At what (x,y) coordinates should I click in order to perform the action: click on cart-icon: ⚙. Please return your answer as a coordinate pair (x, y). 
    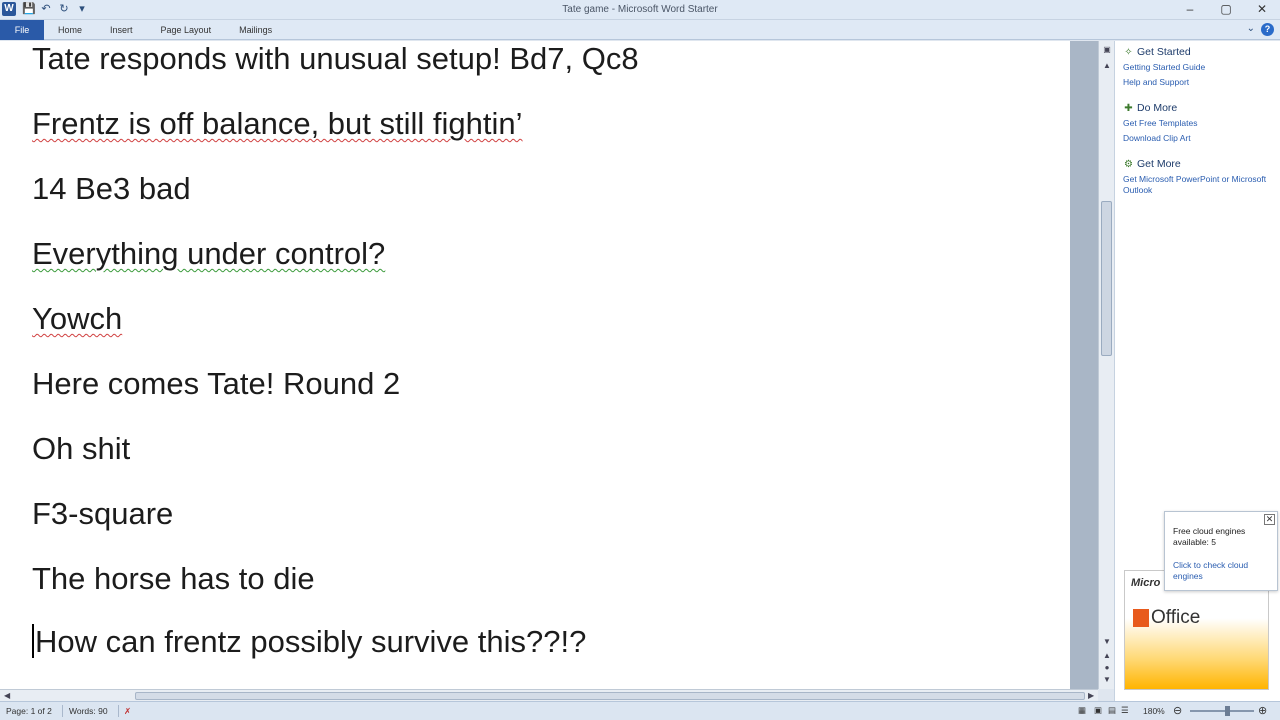
    Looking at the image, I should click on (1128, 164).